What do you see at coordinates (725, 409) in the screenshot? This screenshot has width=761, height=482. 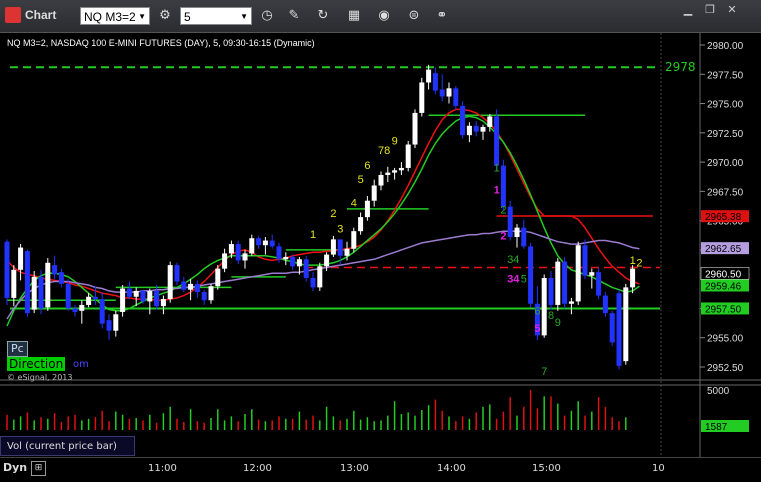 I see `volume-tick-labels: 5000 1587` at bounding box center [725, 409].